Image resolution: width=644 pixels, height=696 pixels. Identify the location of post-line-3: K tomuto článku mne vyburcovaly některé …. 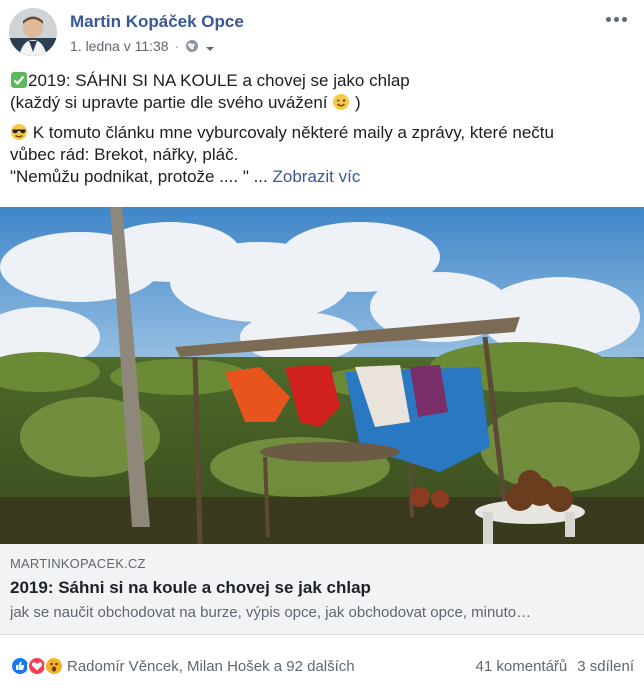
(320, 133).